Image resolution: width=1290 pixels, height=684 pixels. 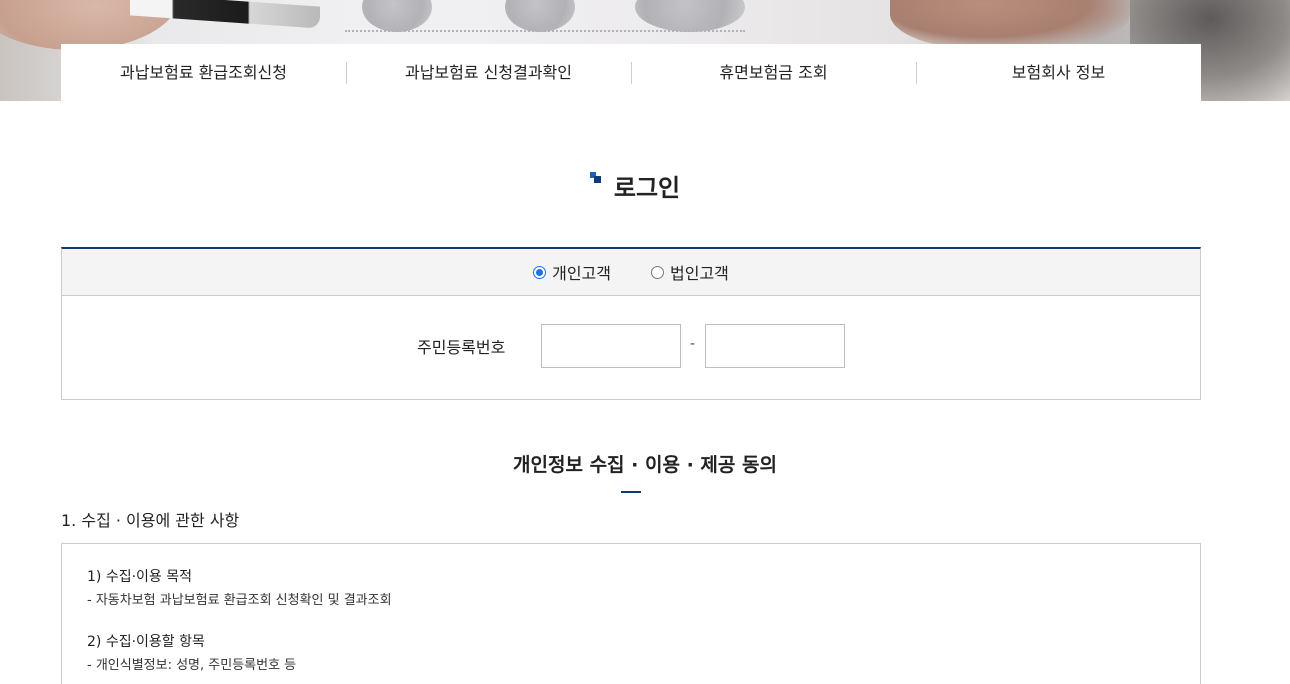 I want to click on terms-item-title: 1) 수집·이용 목적, so click(x=139, y=577).